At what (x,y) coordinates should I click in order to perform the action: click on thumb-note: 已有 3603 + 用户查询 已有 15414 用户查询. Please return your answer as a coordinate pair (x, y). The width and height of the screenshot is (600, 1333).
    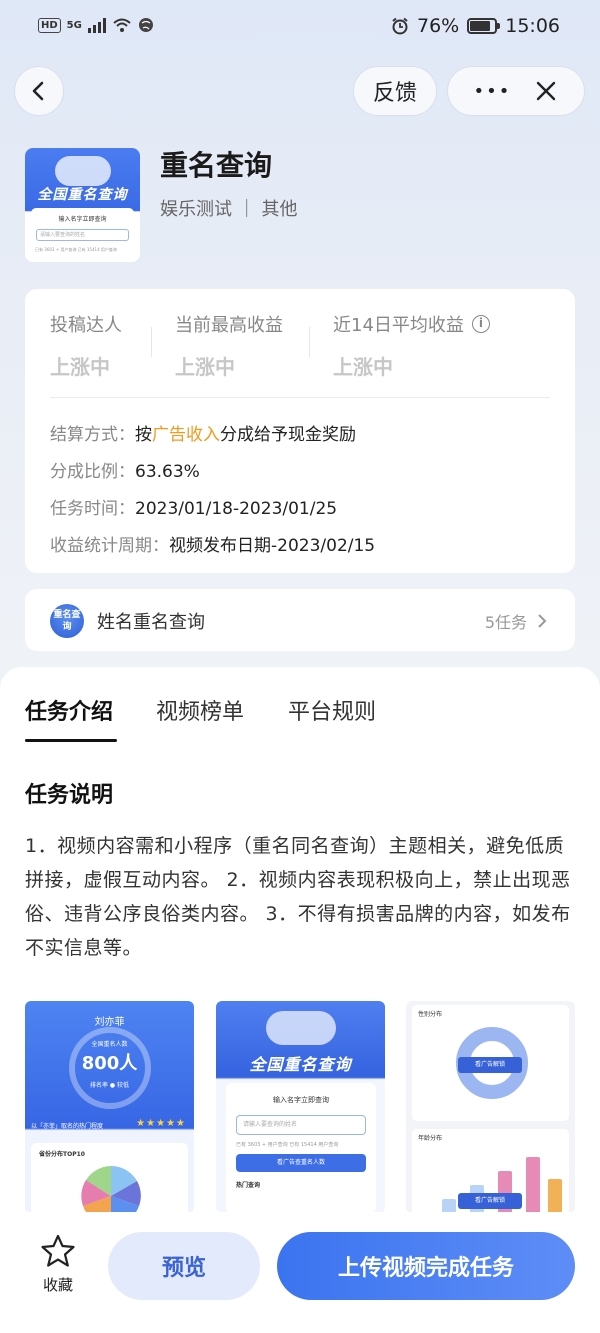
    Looking at the image, I should click on (76, 249).